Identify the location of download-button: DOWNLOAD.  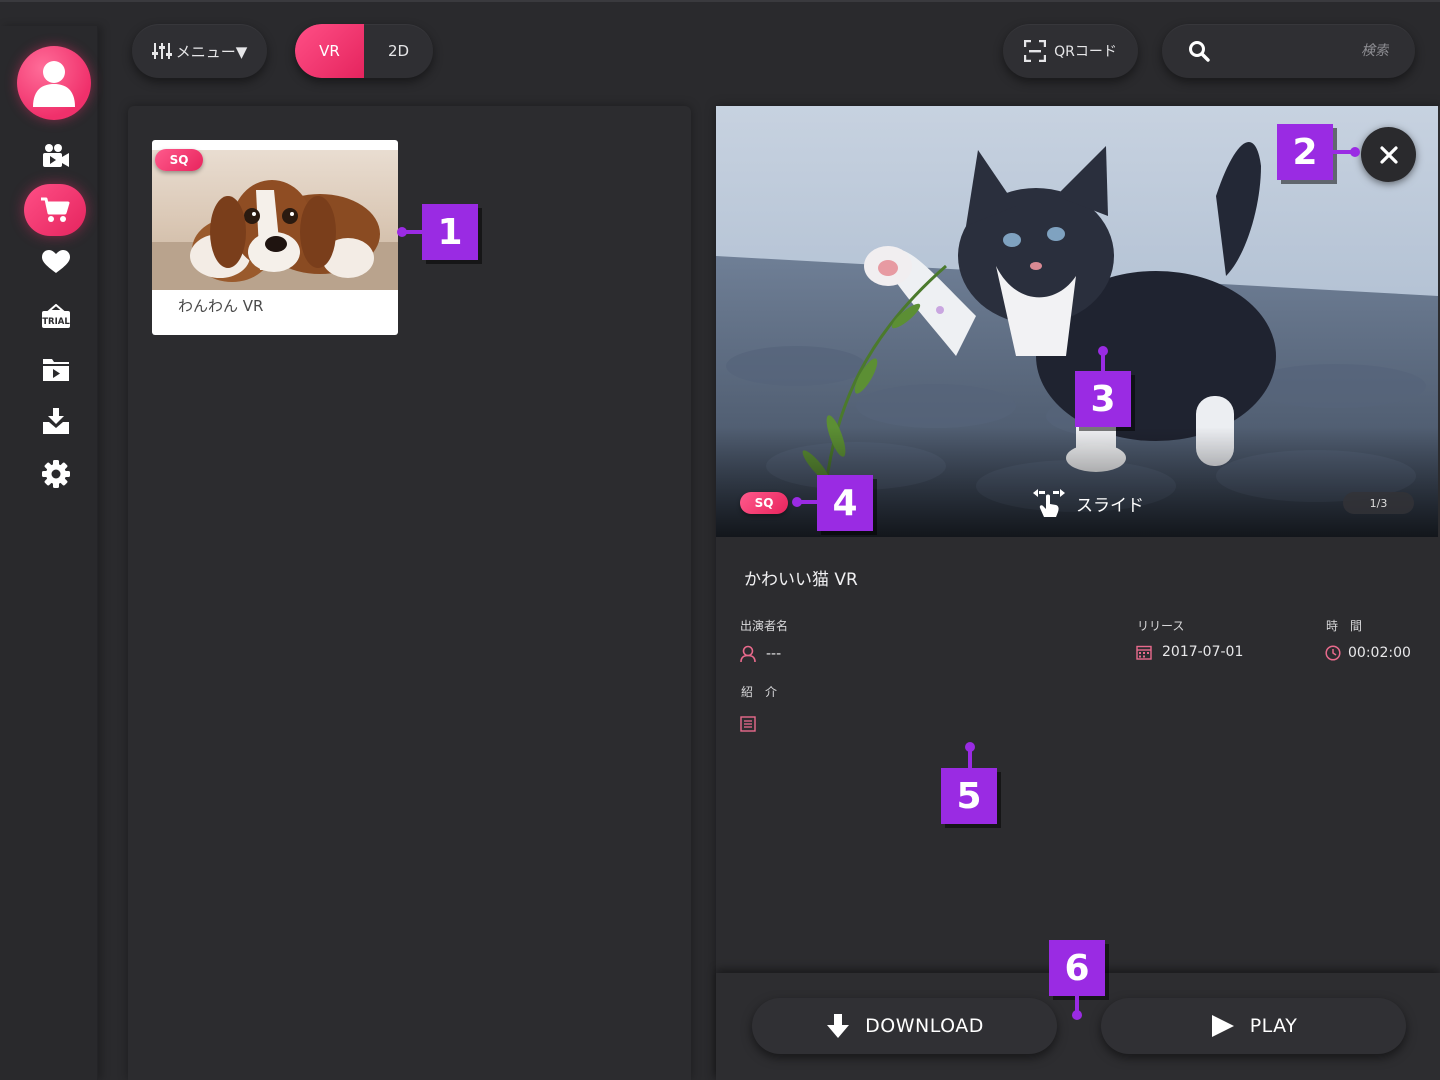
(904, 1026).